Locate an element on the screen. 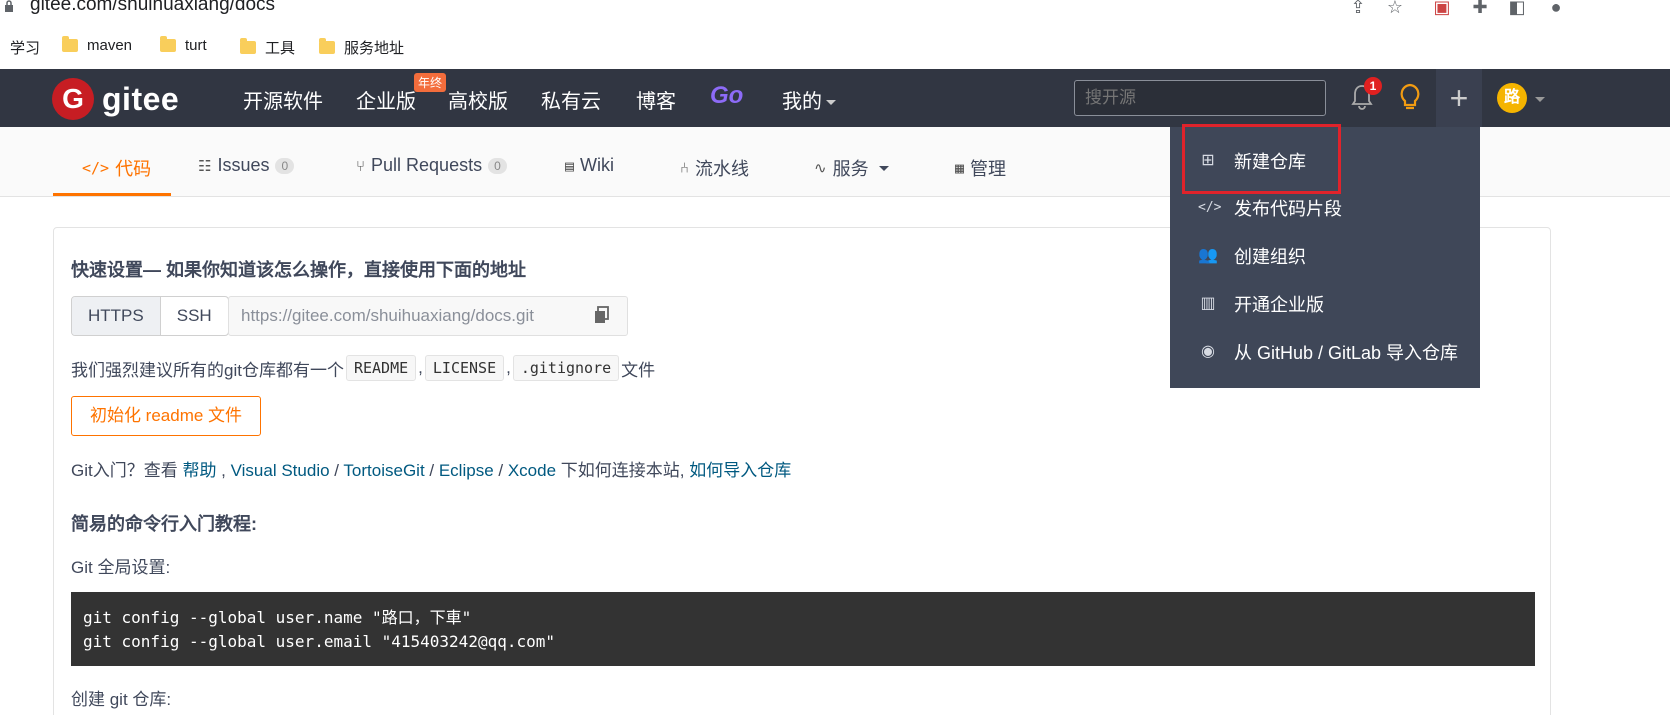 This screenshot has width=1670, height=715. github-icon: ◉ is located at coordinates (1208, 351).